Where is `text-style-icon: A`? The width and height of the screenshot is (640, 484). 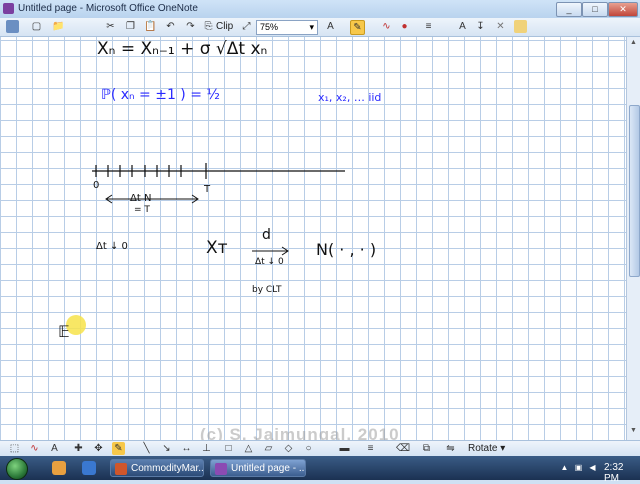 text-style-icon: A is located at coordinates (330, 26).